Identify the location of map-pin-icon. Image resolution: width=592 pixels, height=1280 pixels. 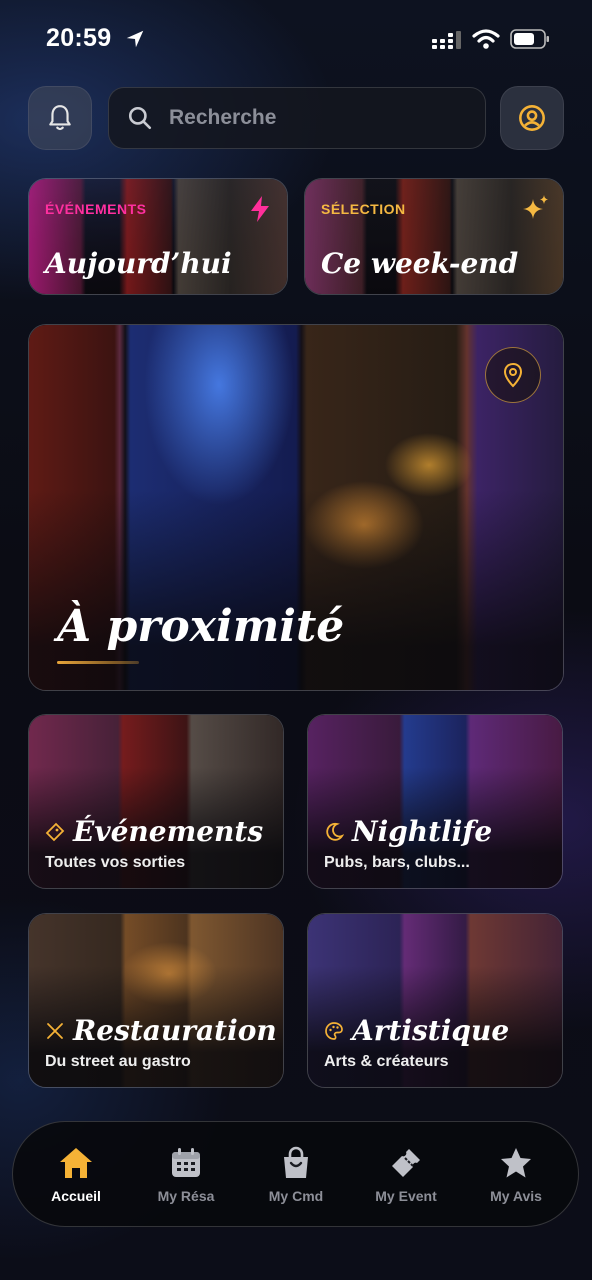
(513, 375).